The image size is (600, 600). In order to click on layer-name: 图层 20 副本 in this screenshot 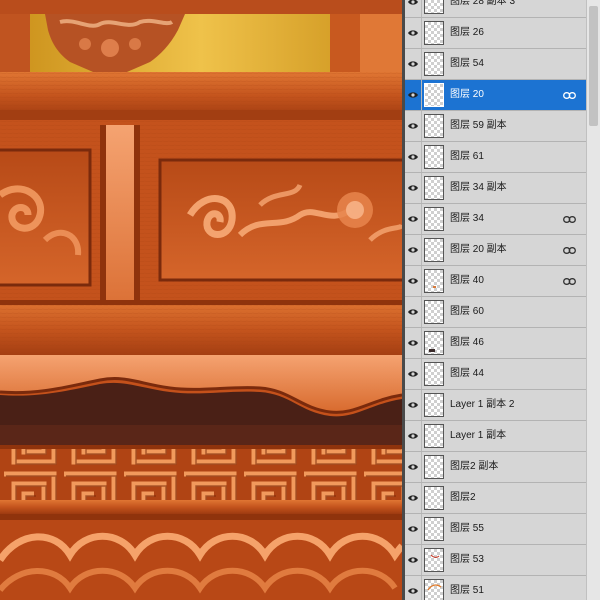, I will do `click(478, 250)`.